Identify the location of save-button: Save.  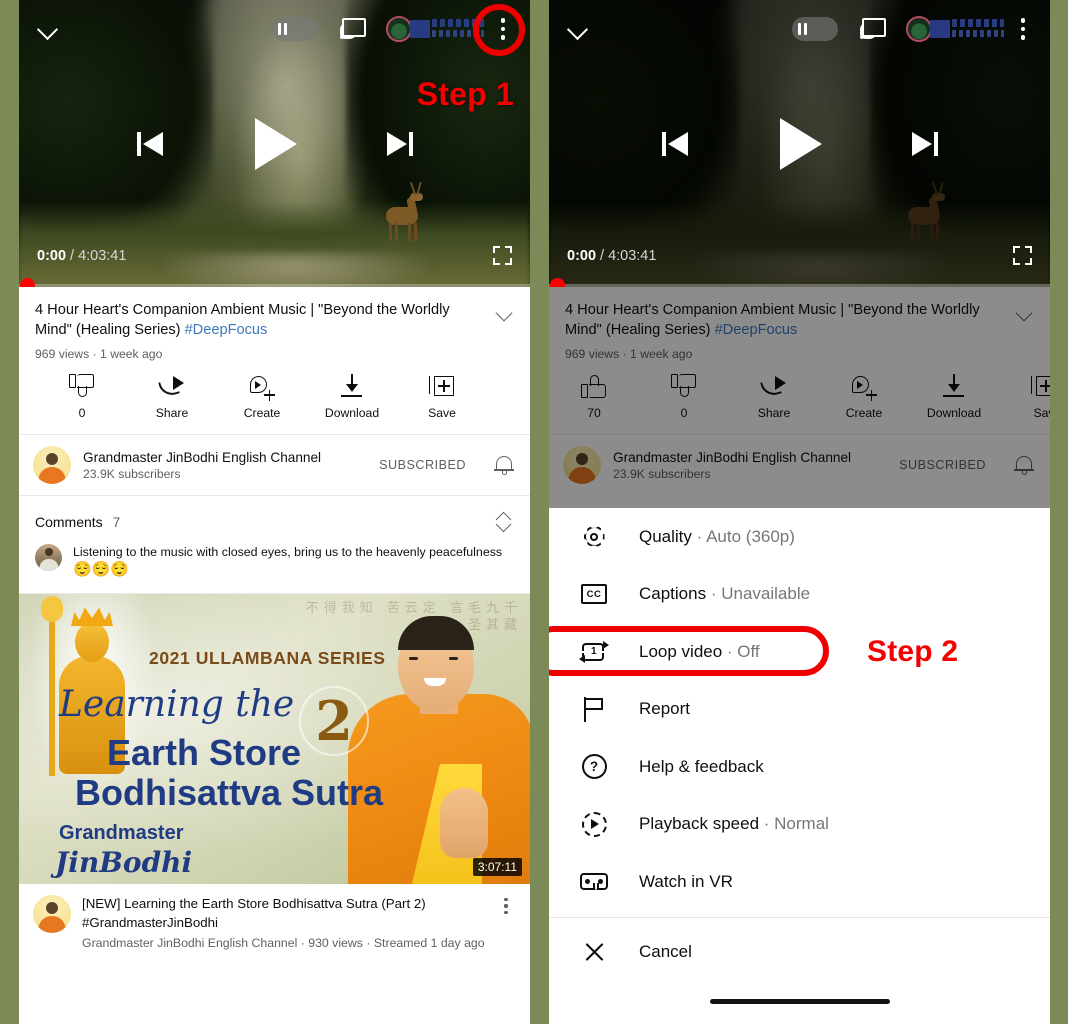
(442, 396).